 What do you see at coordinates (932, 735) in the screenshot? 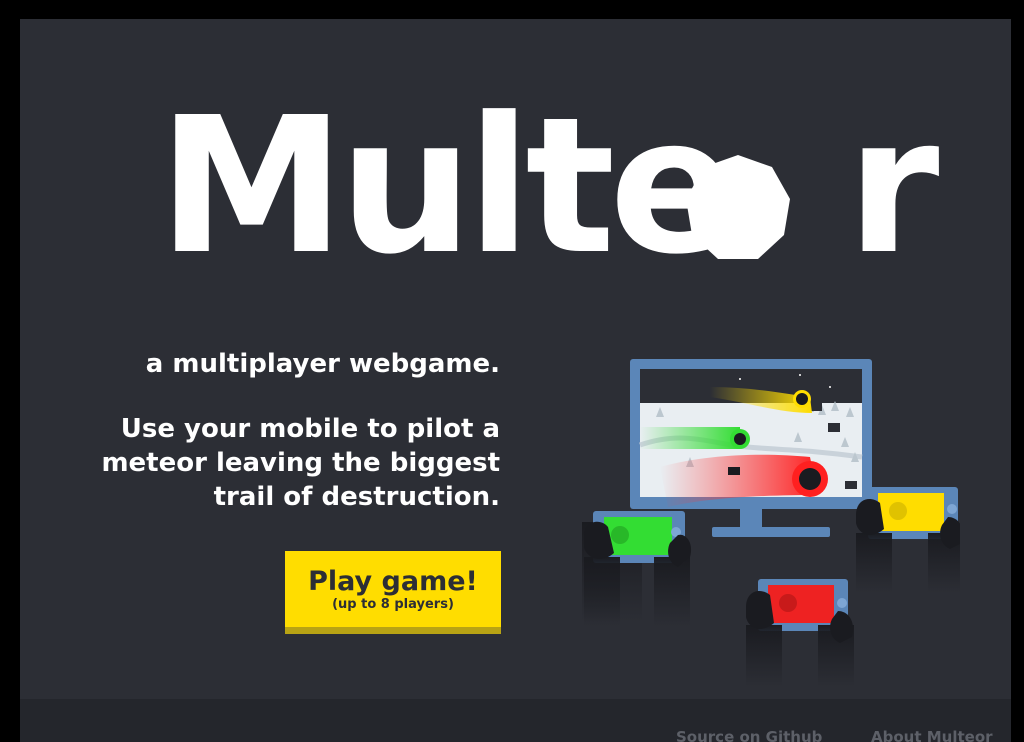
I see `about-multeor-link: About Multeor` at bounding box center [932, 735].